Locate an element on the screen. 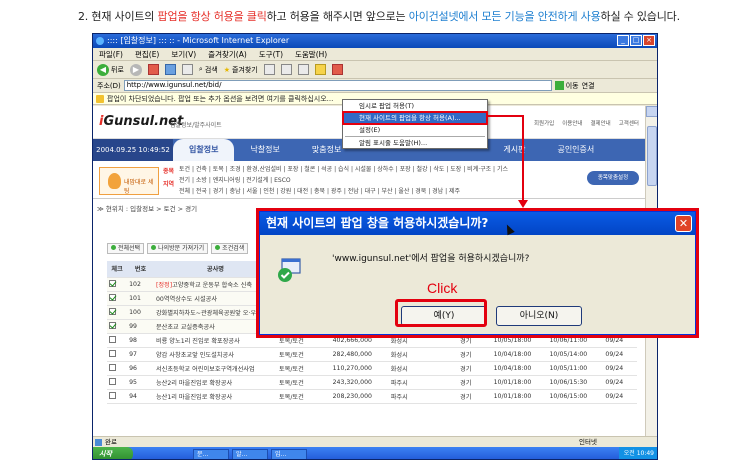 The width and height of the screenshot is (738, 476). home-icon is located at coordinates (187, 69).